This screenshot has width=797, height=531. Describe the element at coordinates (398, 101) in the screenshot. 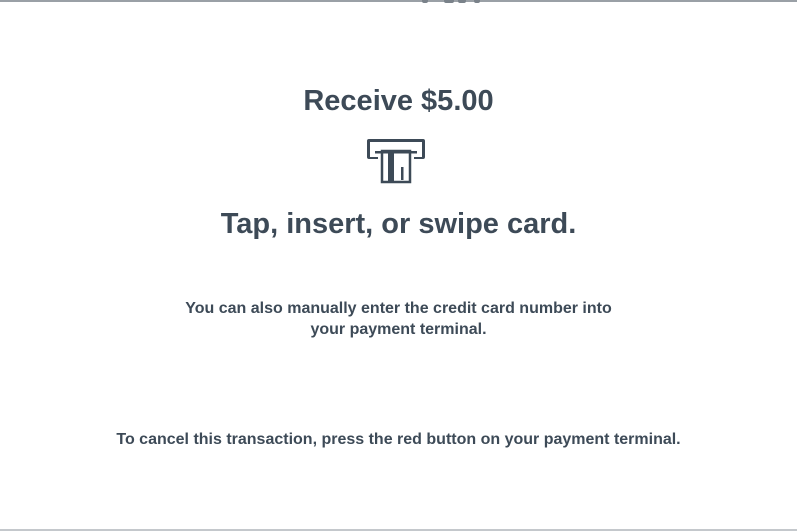

I see `amount-title: Receive $5.00` at that location.